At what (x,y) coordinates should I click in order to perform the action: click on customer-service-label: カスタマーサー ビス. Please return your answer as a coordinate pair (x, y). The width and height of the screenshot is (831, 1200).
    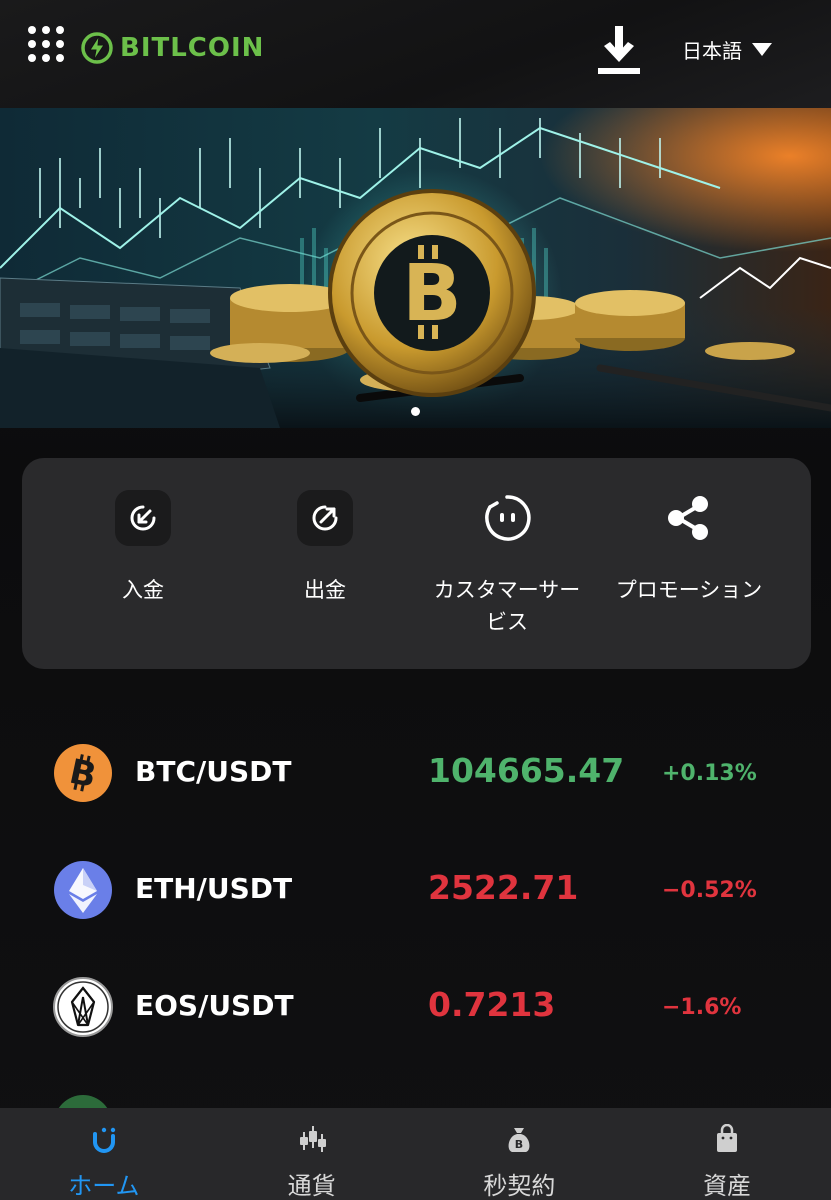
    Looking at the image, I should click on (507, 606).